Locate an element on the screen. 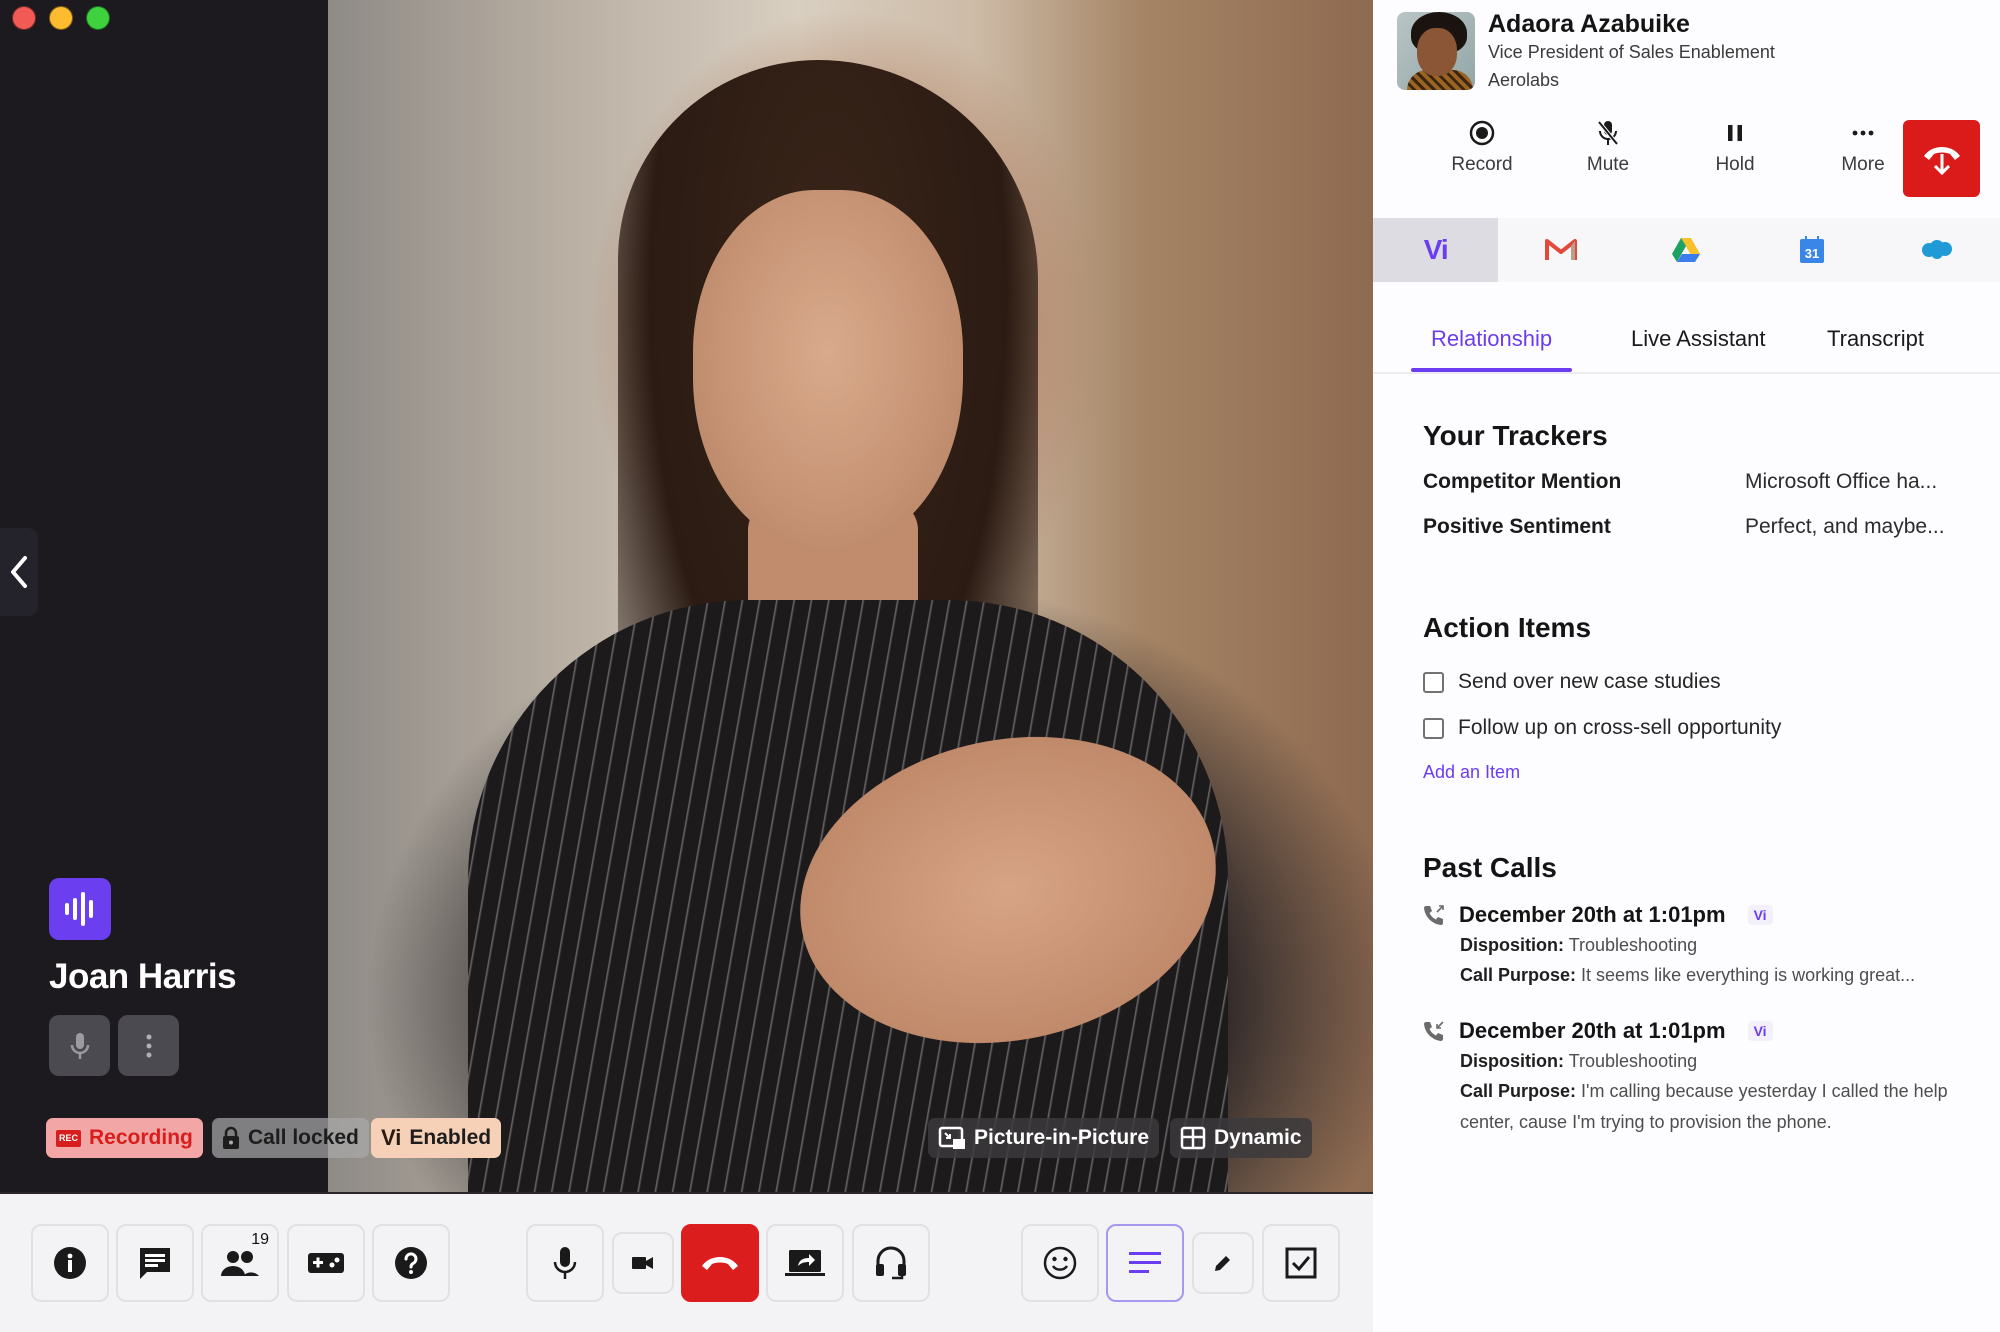 The height and width of the screenshot is (1332, 2000). integrations-bar: Vi 31 is located at coordinates (1686, 250).